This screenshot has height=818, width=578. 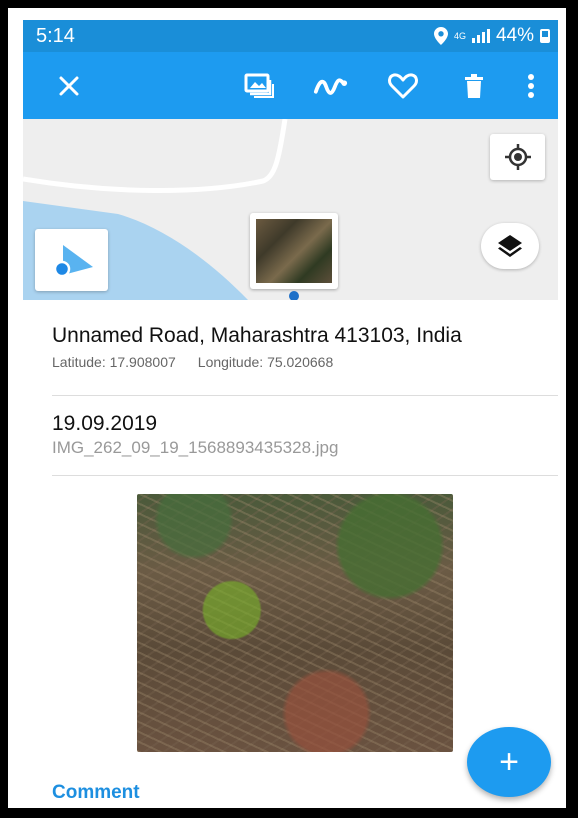 I want to click on layers-button, so click(x=510, y=246).